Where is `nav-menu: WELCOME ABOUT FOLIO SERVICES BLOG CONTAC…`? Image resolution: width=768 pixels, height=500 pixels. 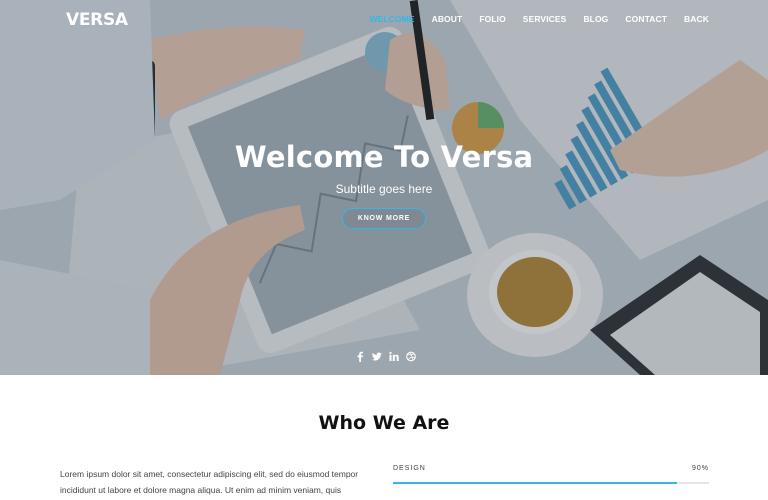 nav-menu: WELCOME ABOUT FOLIO SERVICES BLOG CONTAC… is located at coordinates (539, 19).